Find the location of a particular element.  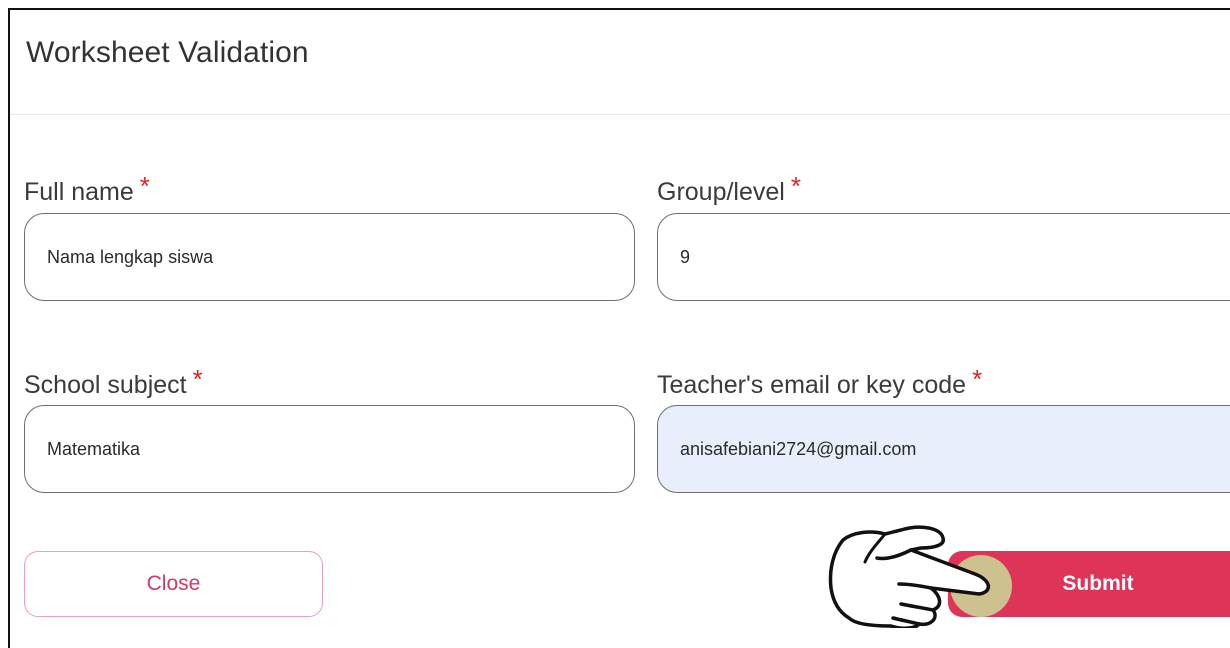

full-name-label-text: Full name is located at coordinates (79, 192).